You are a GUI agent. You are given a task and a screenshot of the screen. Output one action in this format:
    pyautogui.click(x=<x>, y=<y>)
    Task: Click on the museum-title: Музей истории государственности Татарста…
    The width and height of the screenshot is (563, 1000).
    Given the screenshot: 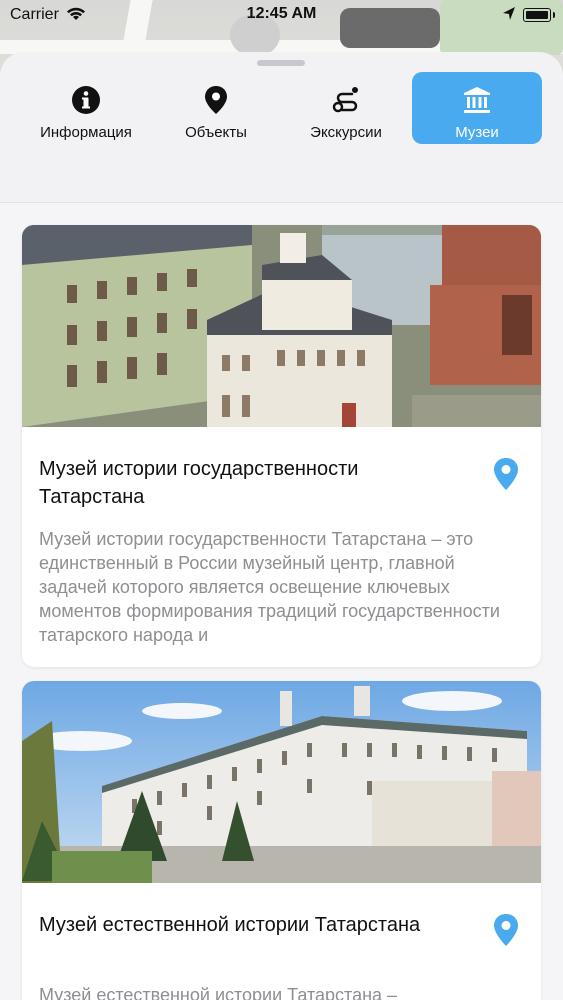 What is the action you would take?
    pyautogui.click(x=199, y=483)
    